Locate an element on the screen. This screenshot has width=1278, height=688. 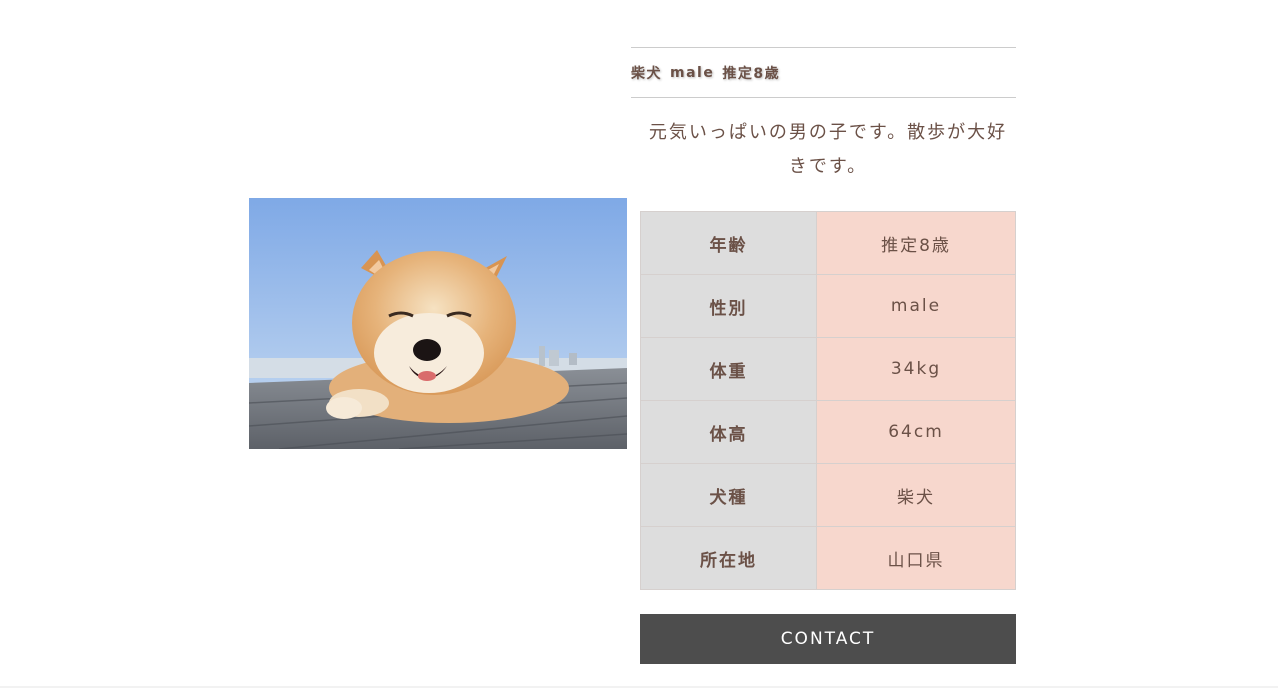
row-value-gender: male is located at coordinates (916, 306).